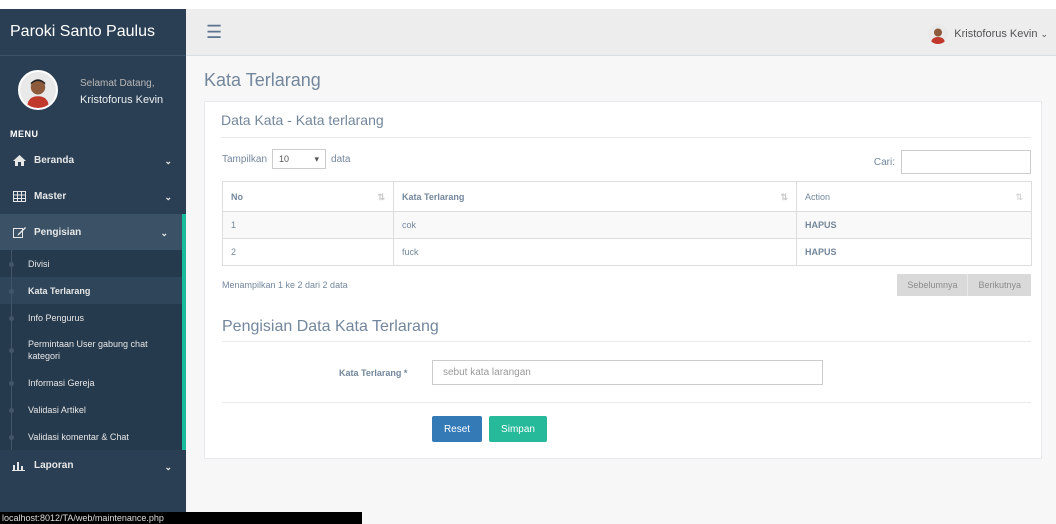 The width and height of the screenshot is (1056, 524). I want to click on avatar-image, so click(38, 90).